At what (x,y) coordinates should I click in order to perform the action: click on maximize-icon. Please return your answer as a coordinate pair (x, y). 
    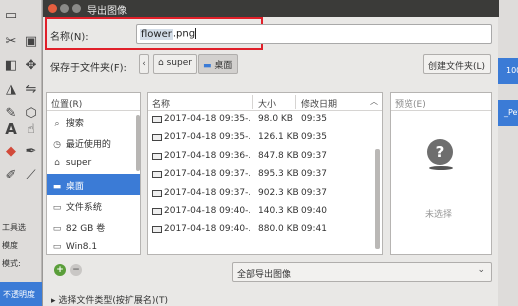
    Looking at the image, I should click on (76, 8).